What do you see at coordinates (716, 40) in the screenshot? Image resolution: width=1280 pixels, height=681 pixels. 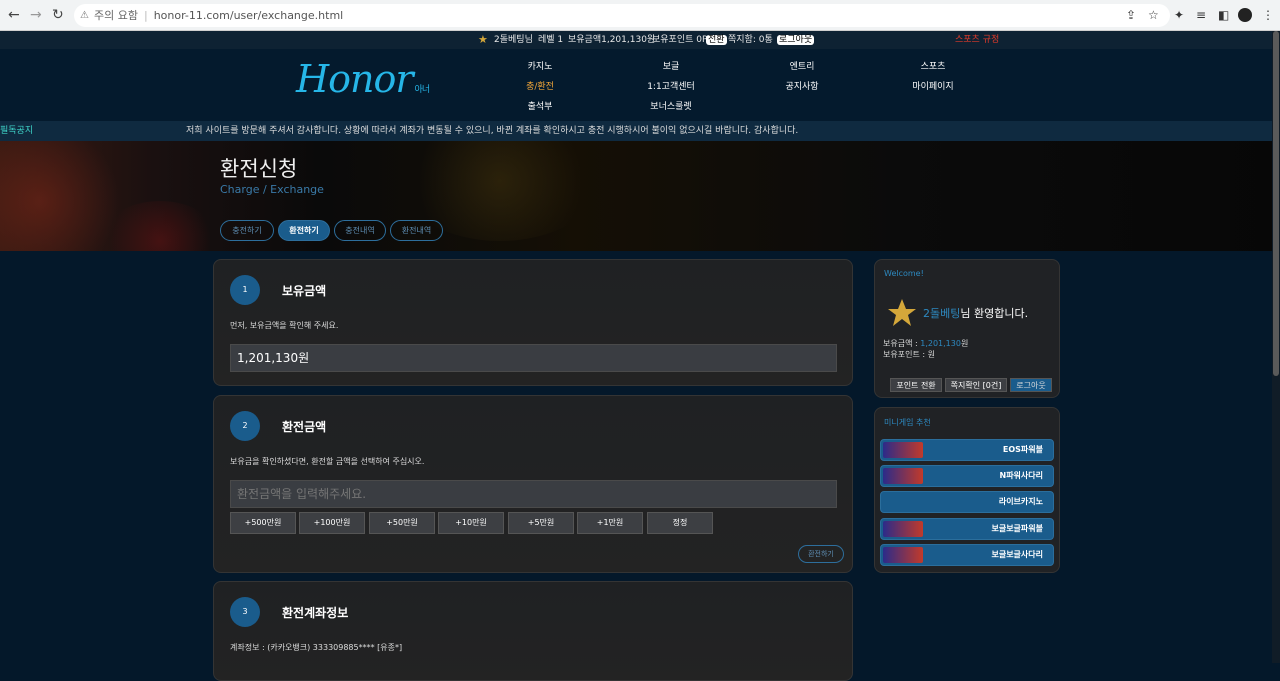 I see `point-convert-button: 전환` at bounding box center [716, 40].